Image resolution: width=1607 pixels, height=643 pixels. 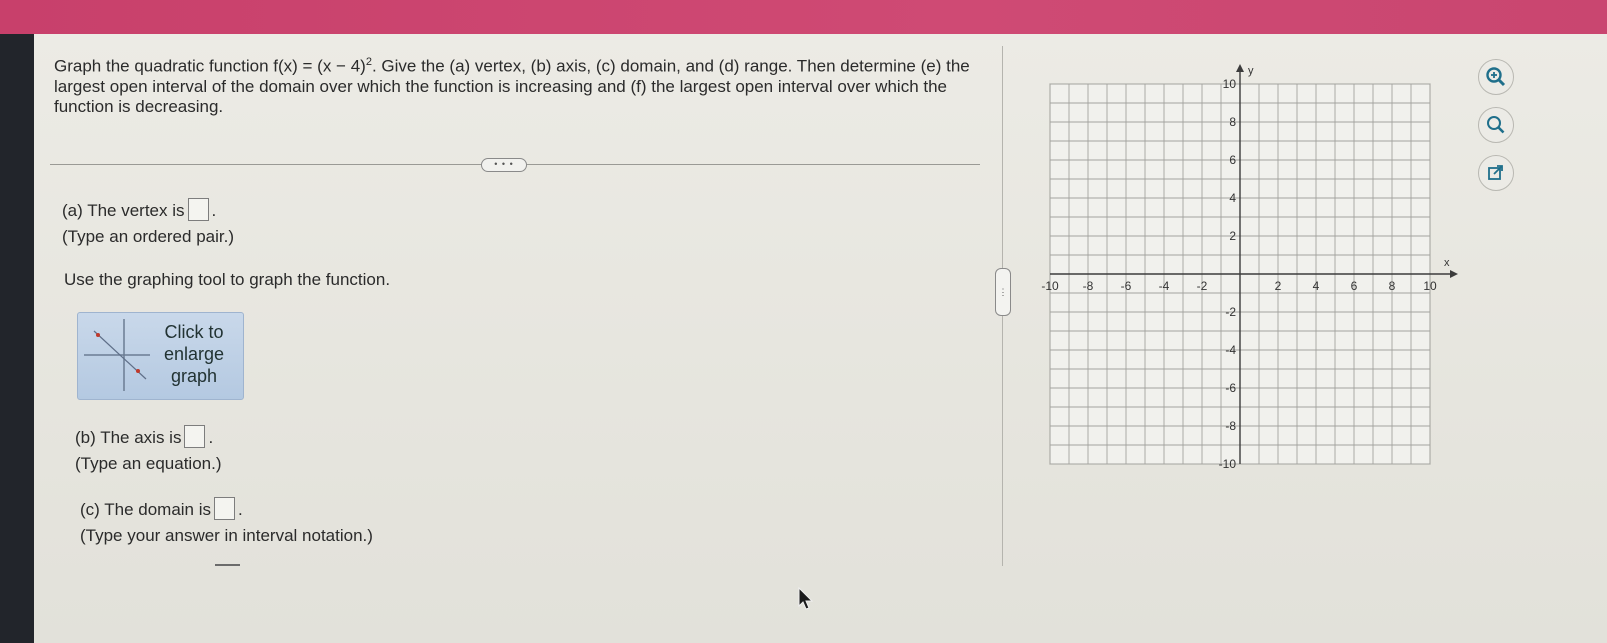 I want to click on x-tick-label: -10, so click(x=1050, y=286).